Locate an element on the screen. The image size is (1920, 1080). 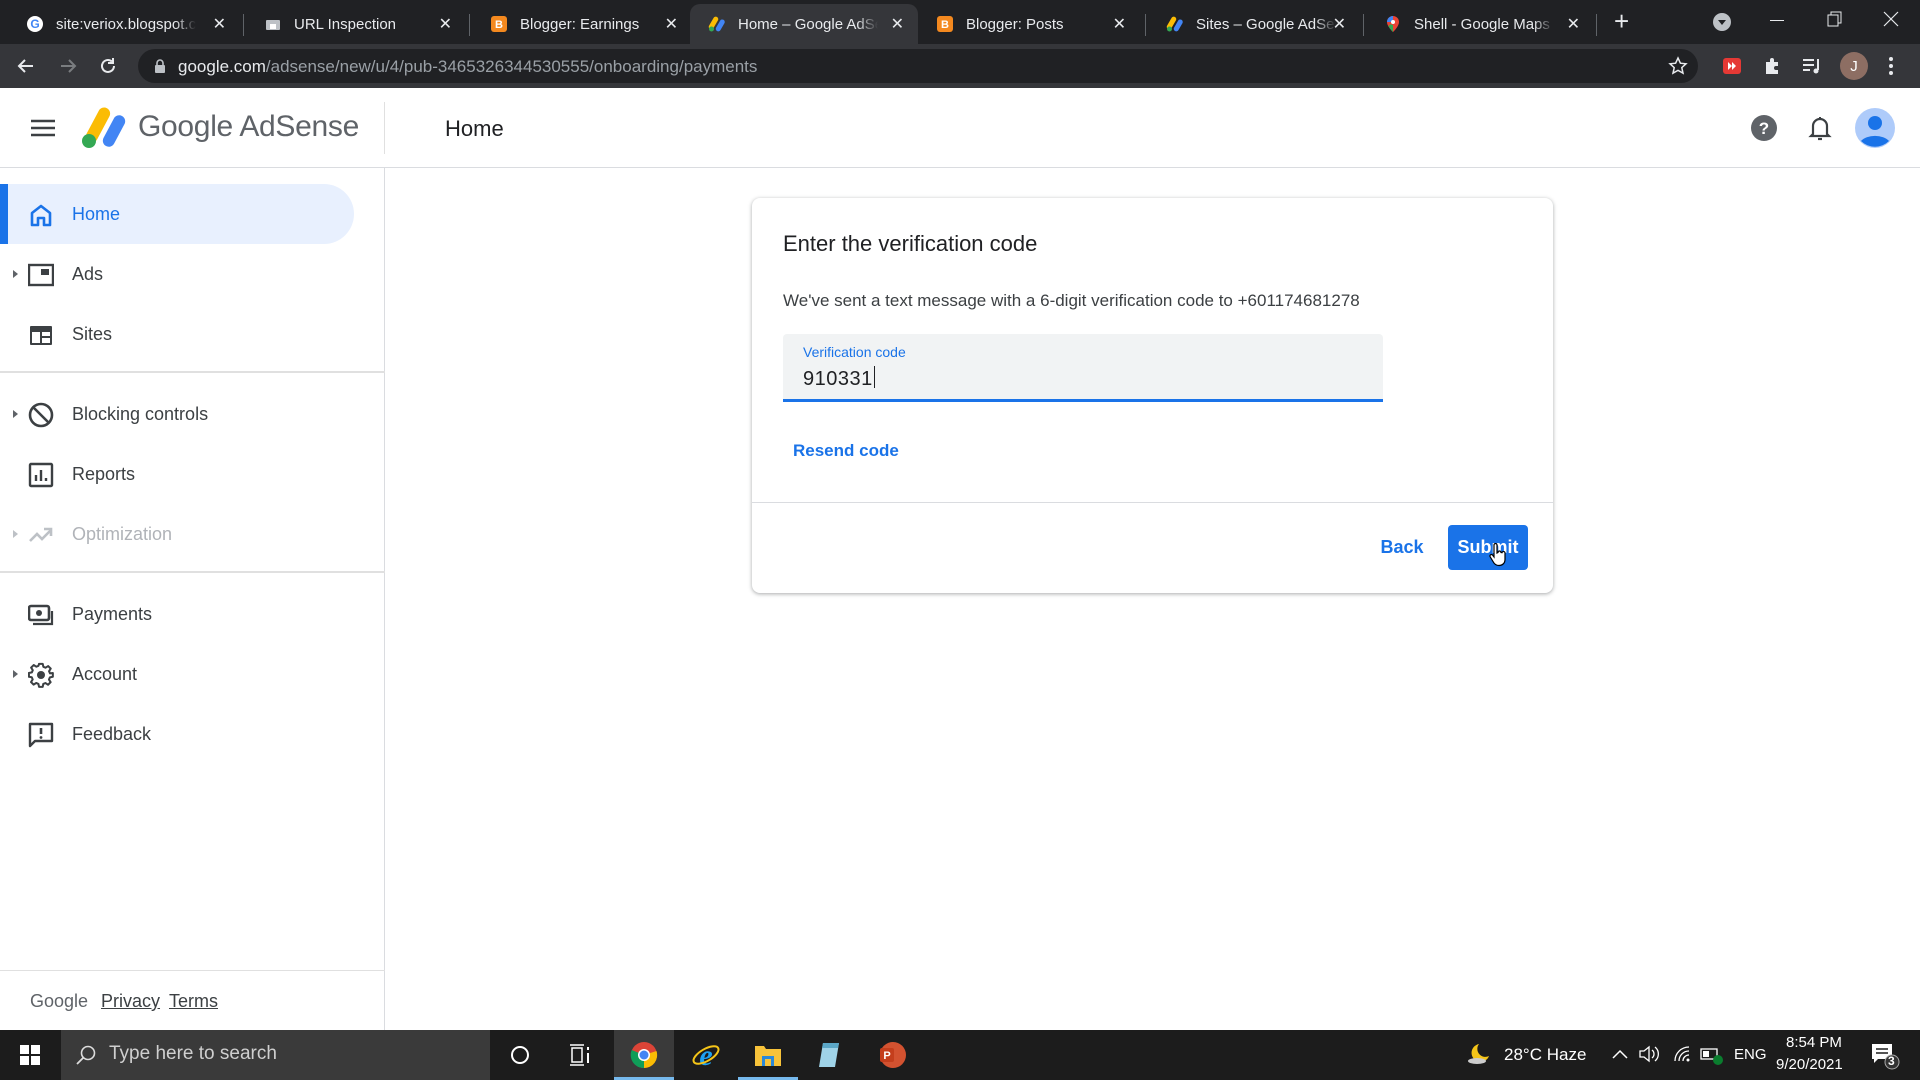
brand-name: Google AdSense is located at coordinates (248, 127).